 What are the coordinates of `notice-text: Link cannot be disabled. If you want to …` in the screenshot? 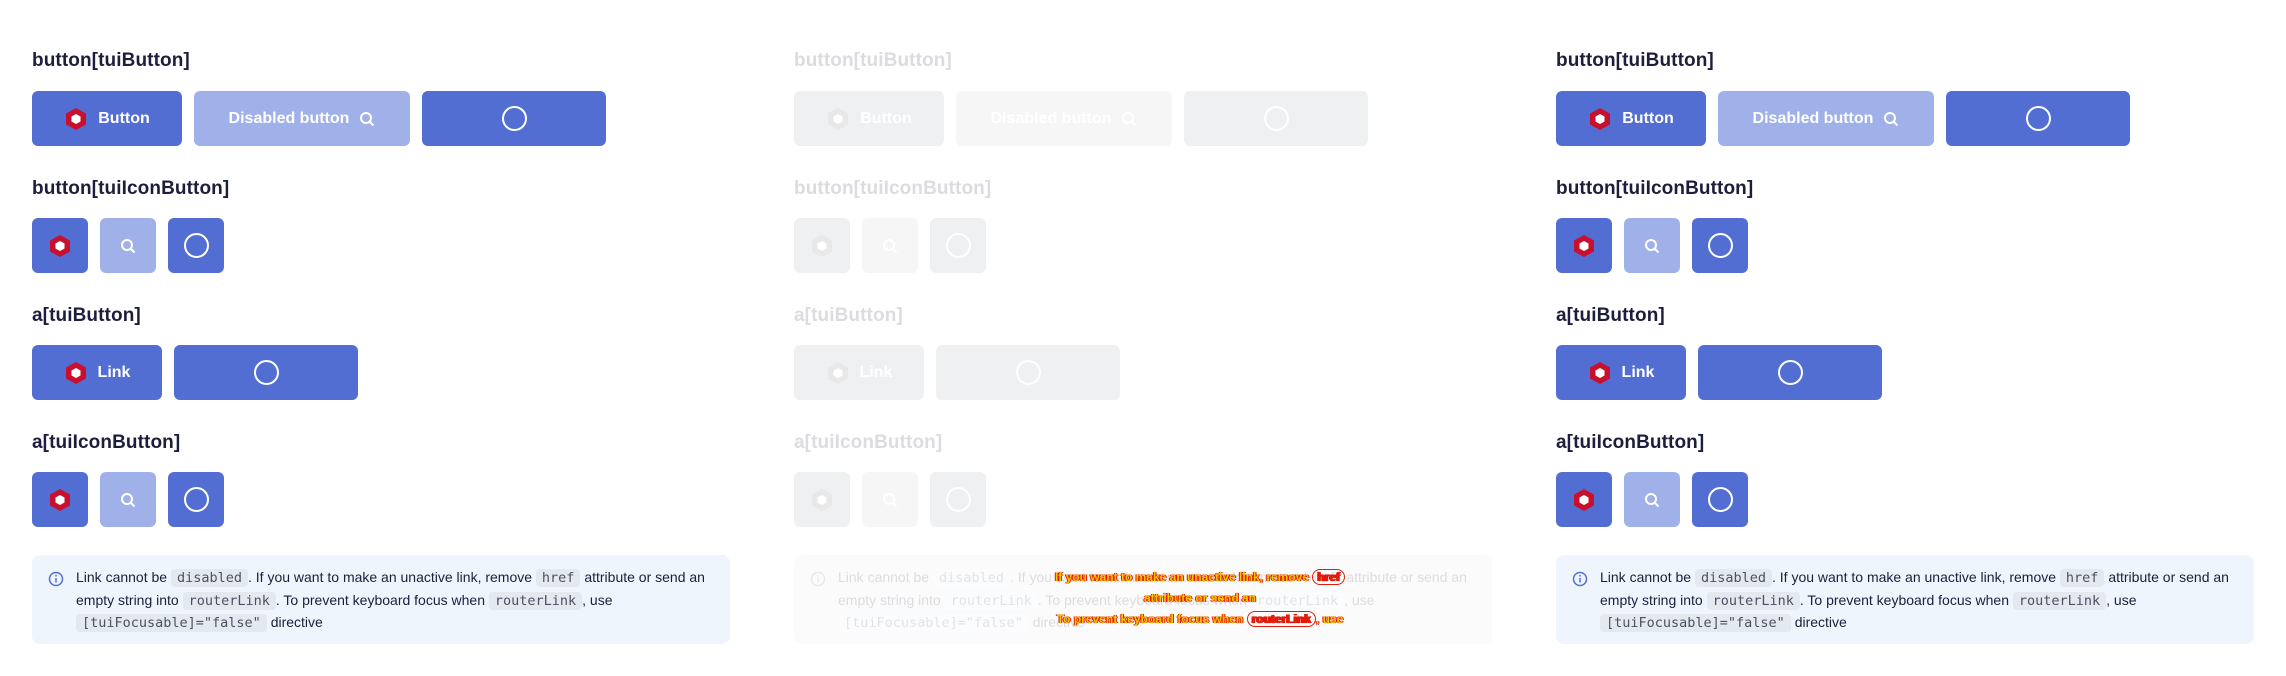 It's located at (1914, 600).